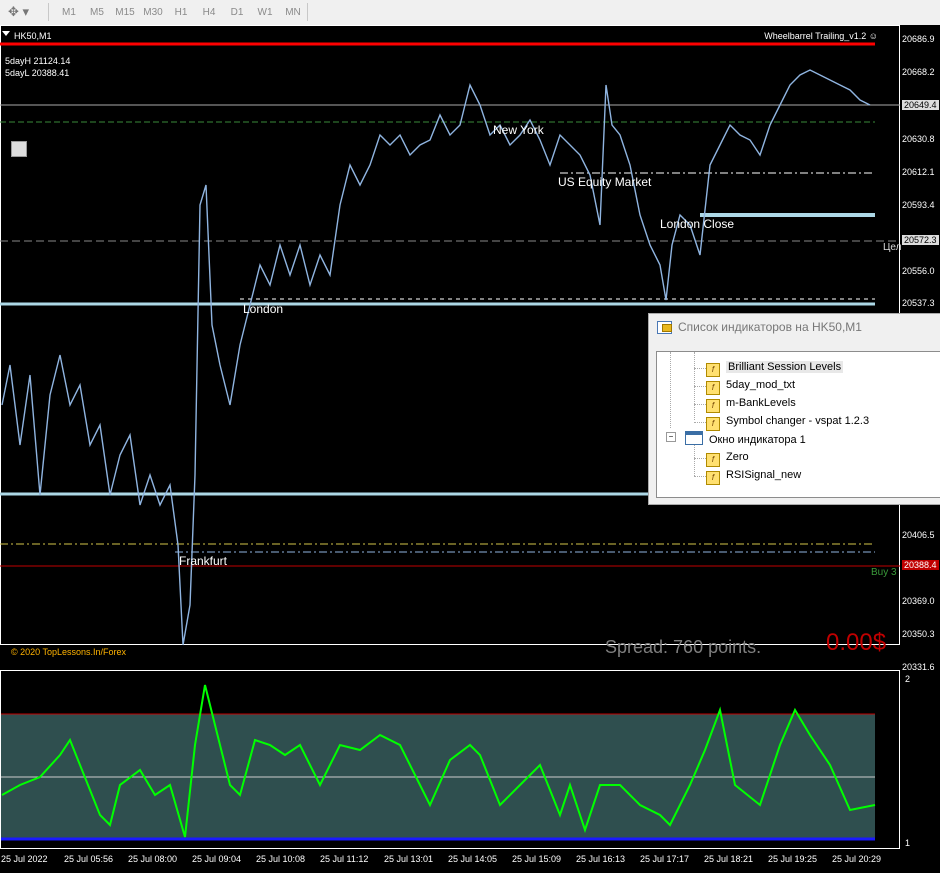  Describe the element at coordinates (683, 647) in the screenshot. I see `spread-text: Spread: 760 points.` at that location.